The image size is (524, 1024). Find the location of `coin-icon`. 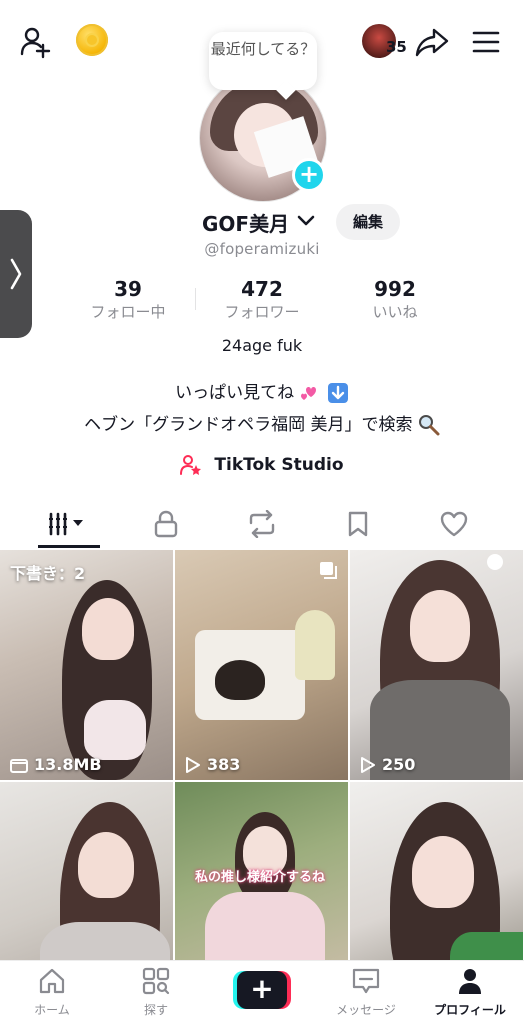

coin-icon is located at coordinates (92, 40).